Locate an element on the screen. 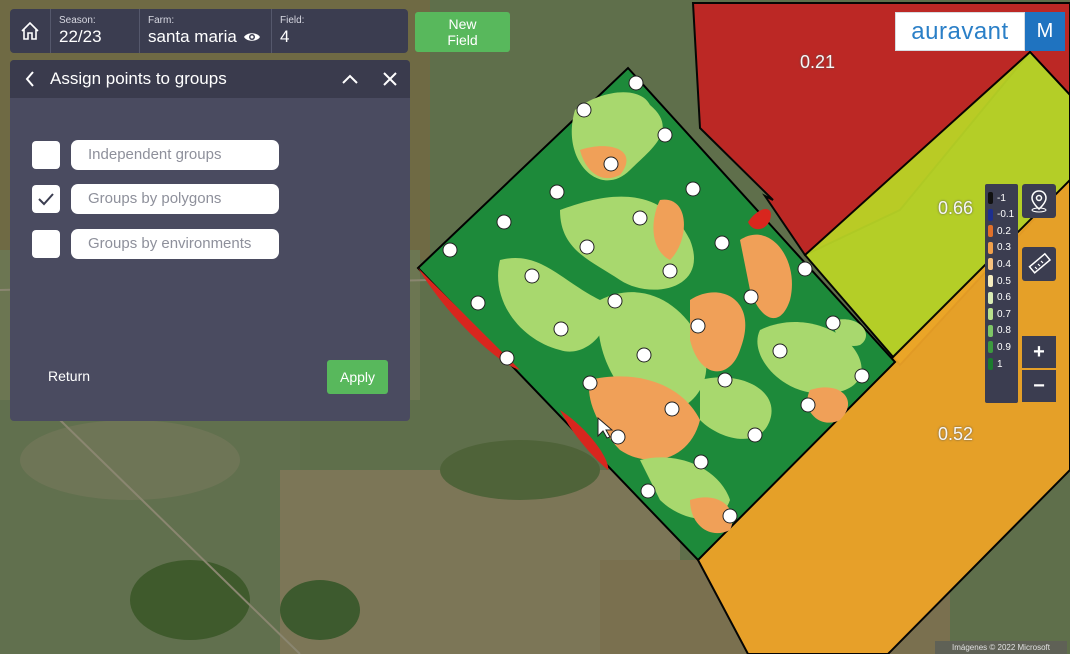  zone-value-yellow: 0.66 is located at coordinates (956, 208).